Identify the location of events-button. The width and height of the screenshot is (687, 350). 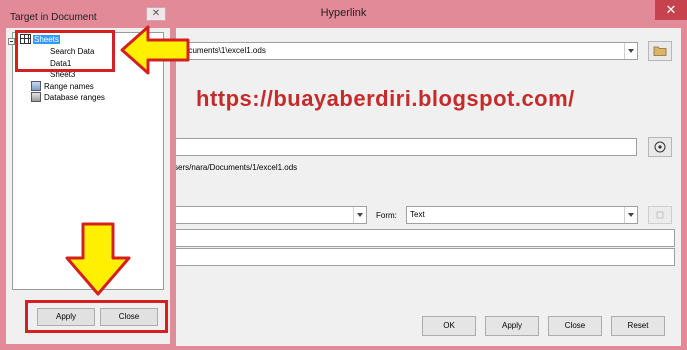
(660, 215).